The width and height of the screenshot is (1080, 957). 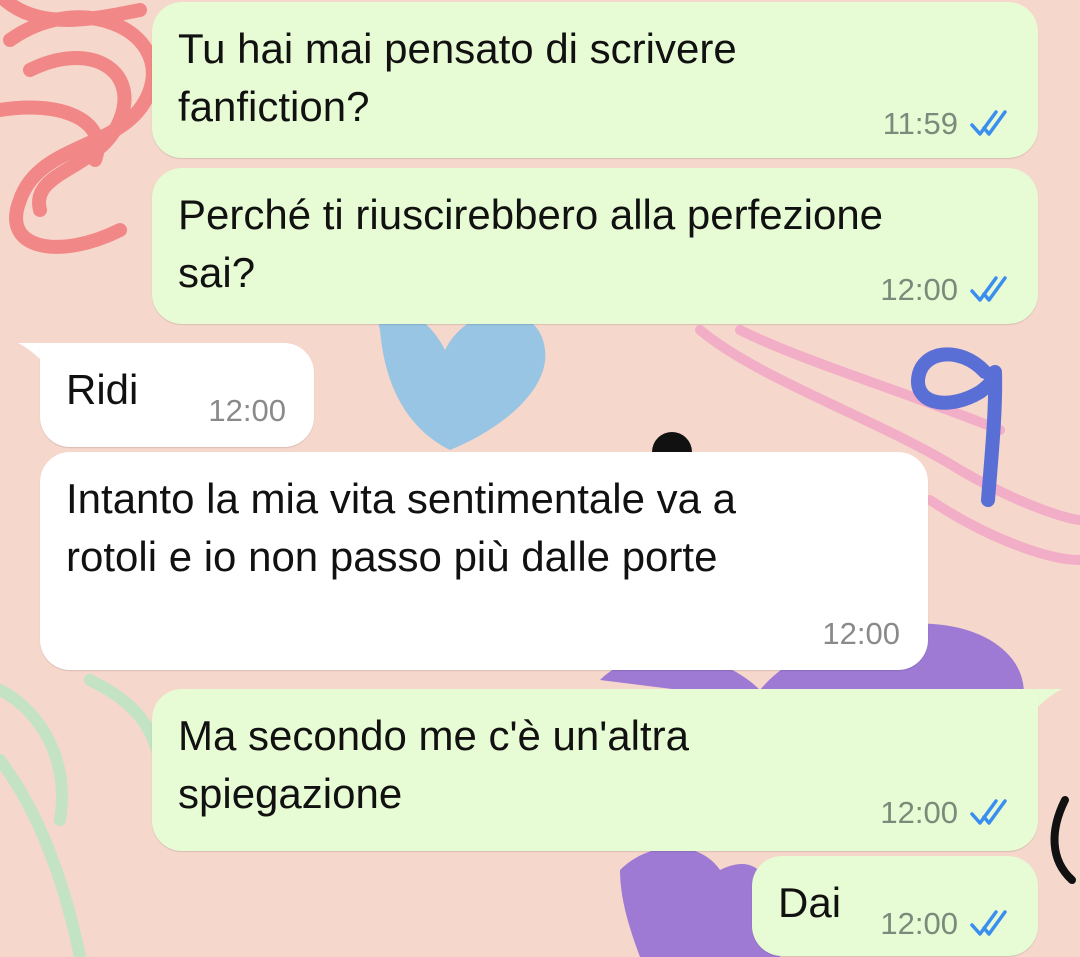 I want to click on message-text: Ridi, so click(x=102, y=389).